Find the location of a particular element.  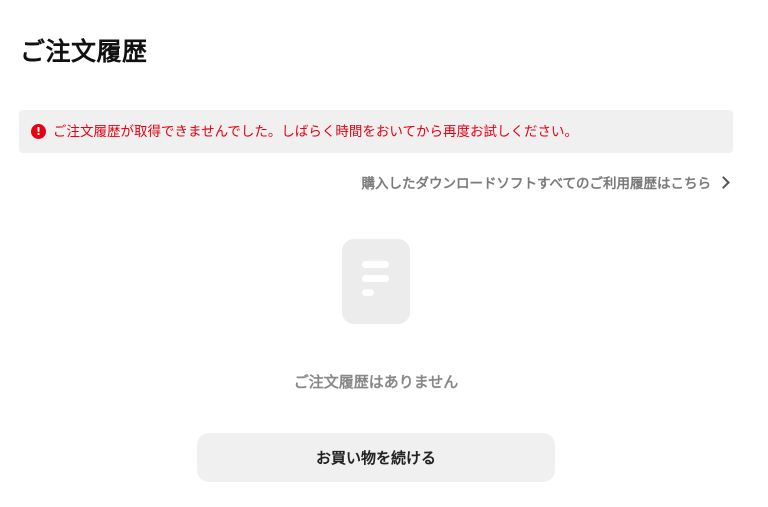

download-history-link: 購入したダウンロードソフトすべてのご利用履歴はこちら is located at coordinates (545, 182).